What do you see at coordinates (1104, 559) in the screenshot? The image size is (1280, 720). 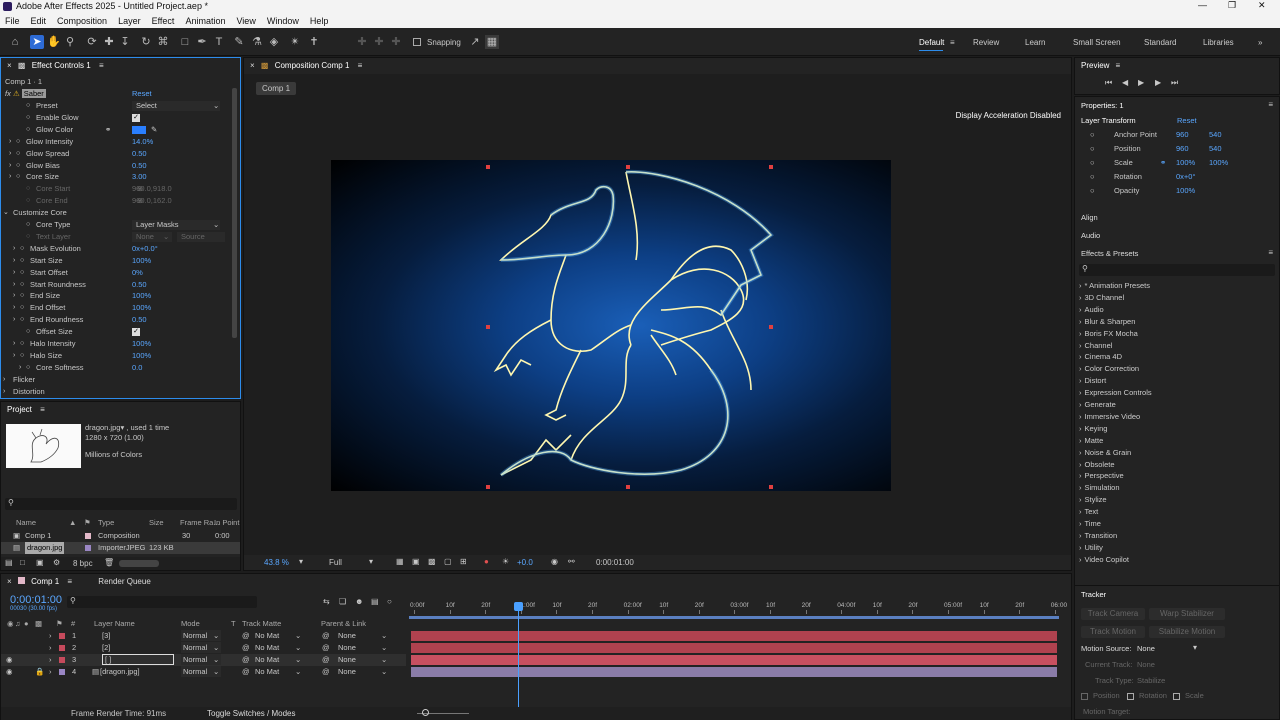 I see `effects-category-video-copilot: › Video Copilot` at bounding box center [1104, 559].